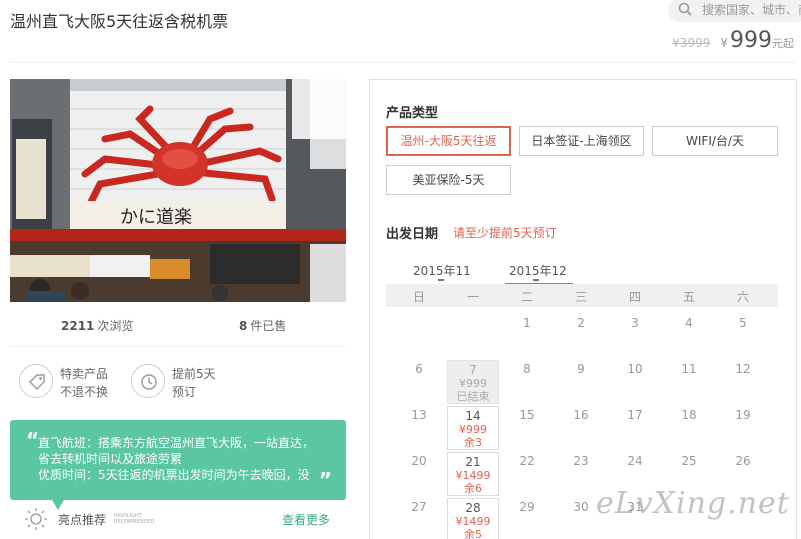  I want to click on option-insurance: 美亚保险-5天, so click(448, 180).